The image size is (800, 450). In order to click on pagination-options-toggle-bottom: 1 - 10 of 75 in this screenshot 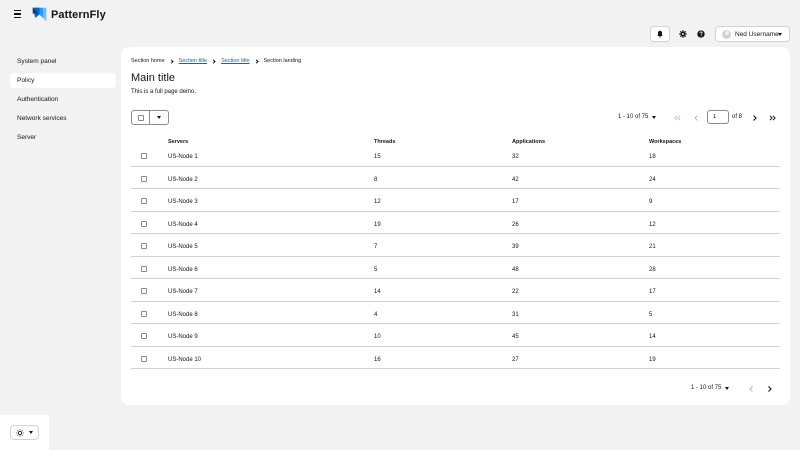, I will do `click(710, 388)`.